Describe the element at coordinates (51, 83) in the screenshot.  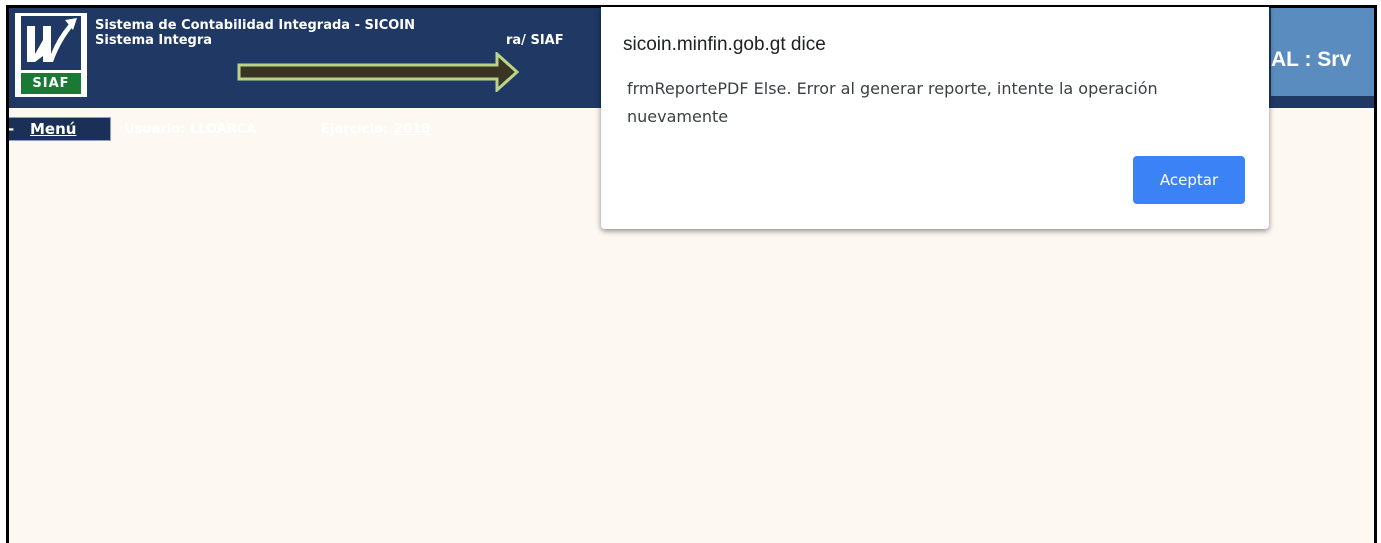
I see `logo-text: SIAF` at that location.